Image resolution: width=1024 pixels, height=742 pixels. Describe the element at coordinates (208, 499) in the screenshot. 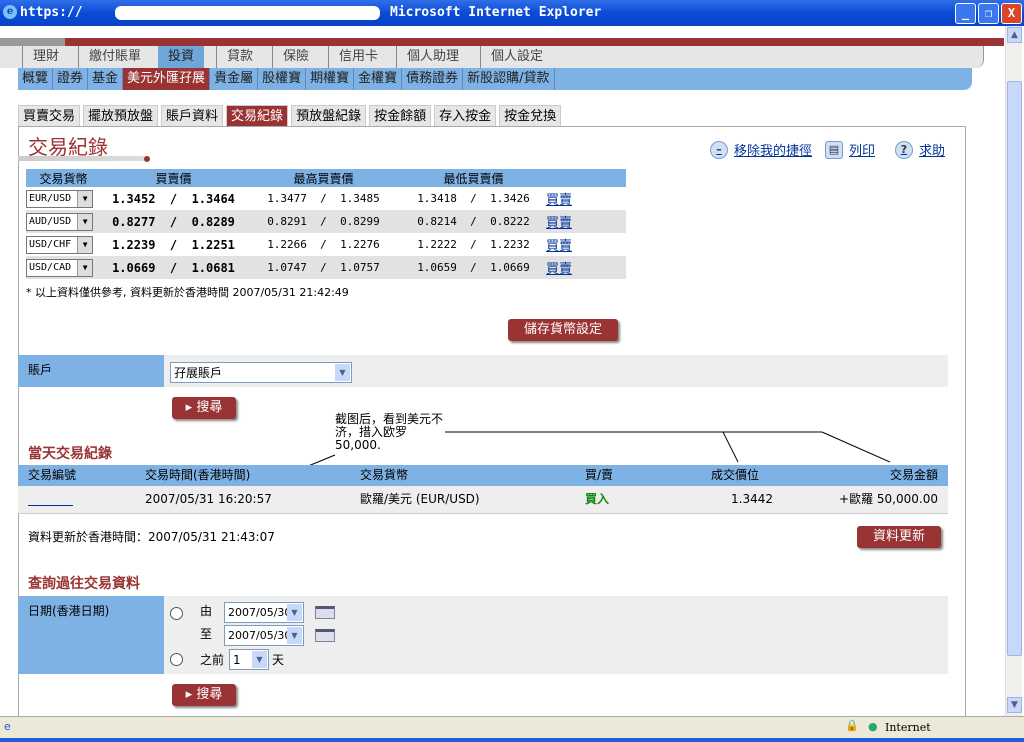

I see `td-time: 2007/05/31 16:20:57` at that location.